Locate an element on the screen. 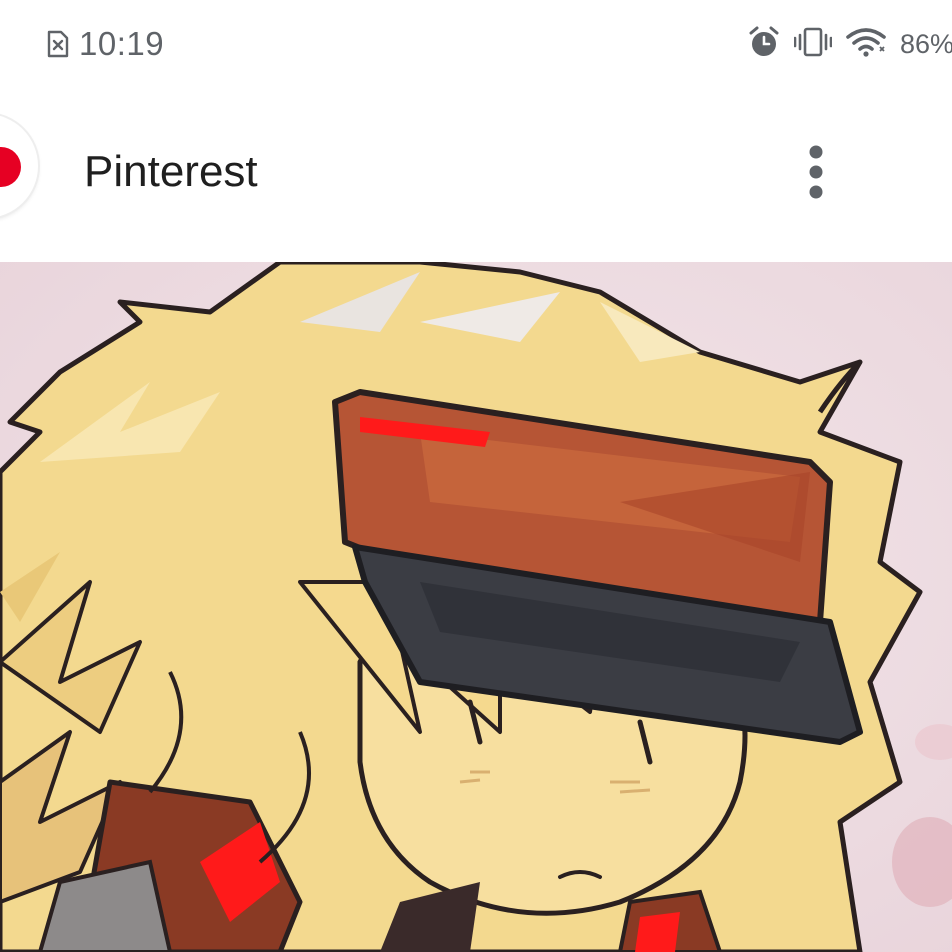 This screenshot has height=952, width=952. more-vertical-icon is located at coordinates (816, 174).